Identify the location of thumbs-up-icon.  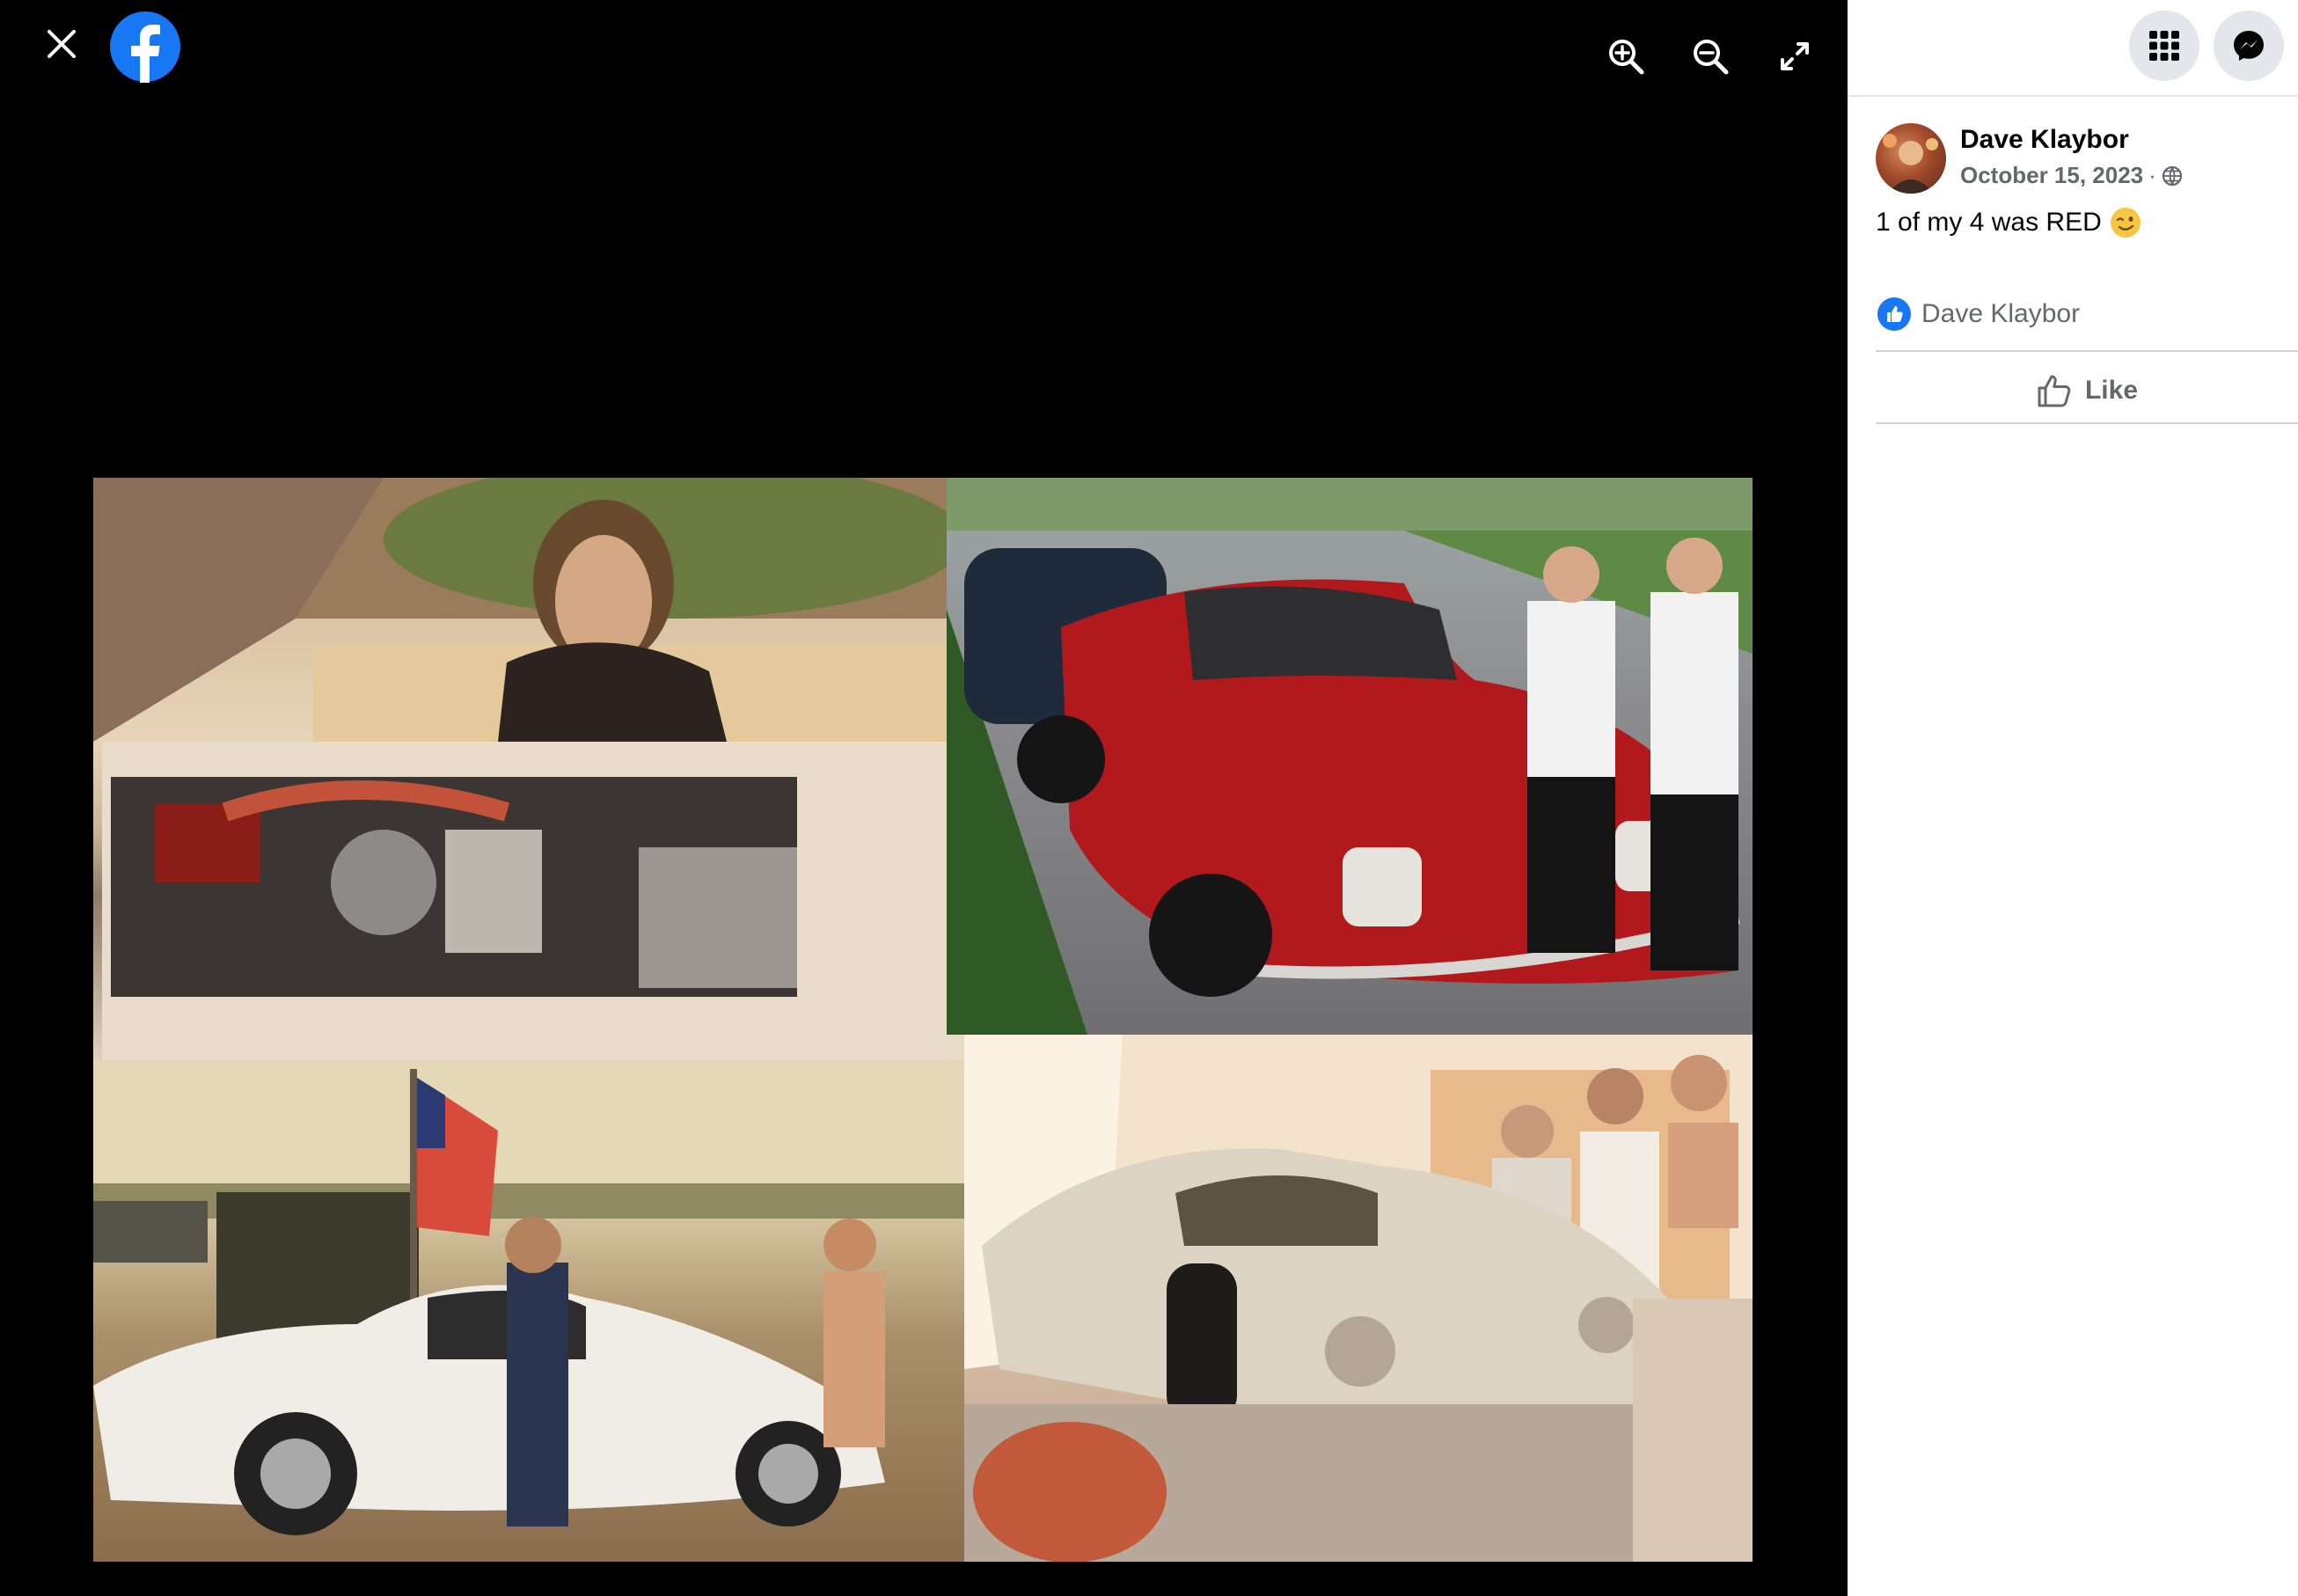
(2054, 391).